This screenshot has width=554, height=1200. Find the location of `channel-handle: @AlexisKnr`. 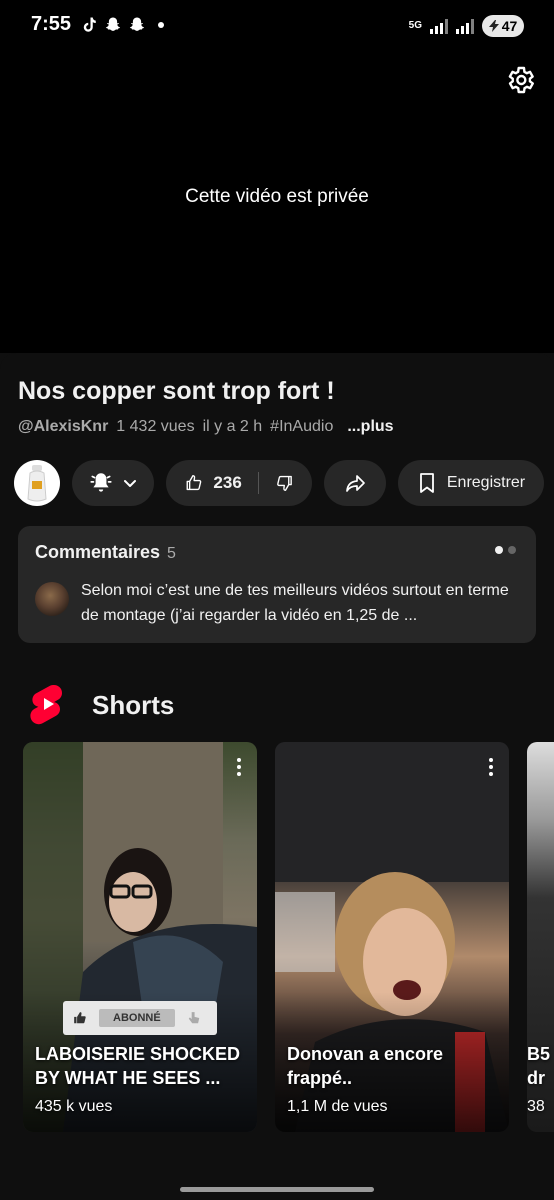

channel-handle: @AlexisKnr is located at coordinates (63, 427).